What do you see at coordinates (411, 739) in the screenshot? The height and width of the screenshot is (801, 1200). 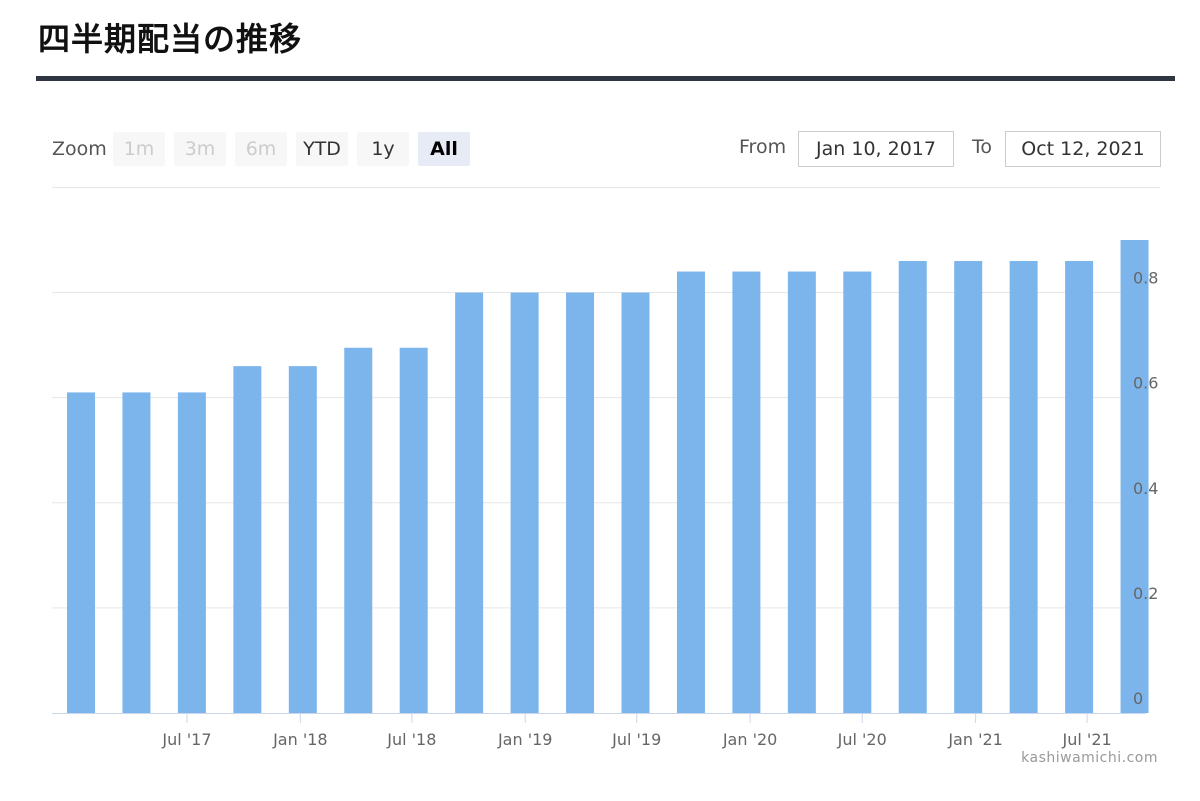 I see `x-tick-label: Jul '18` at bounding box center [411, 739].